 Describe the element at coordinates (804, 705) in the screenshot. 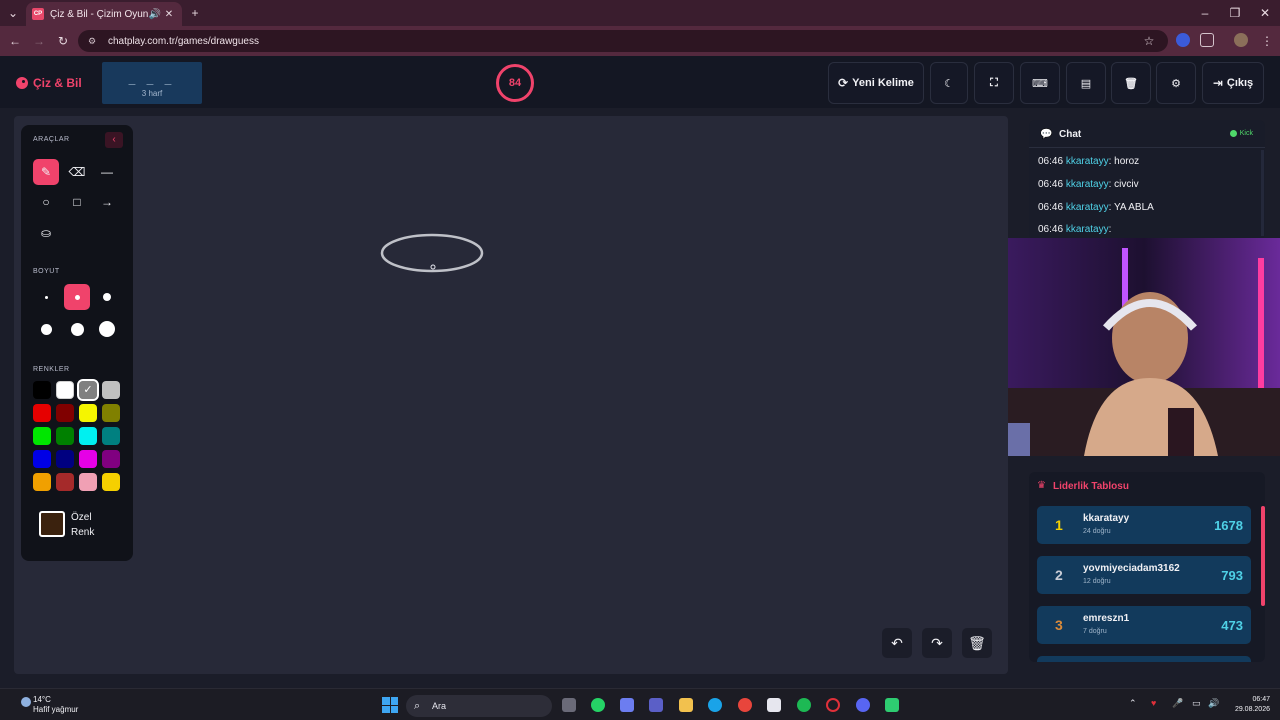

I see `spotify-icon` at that location.